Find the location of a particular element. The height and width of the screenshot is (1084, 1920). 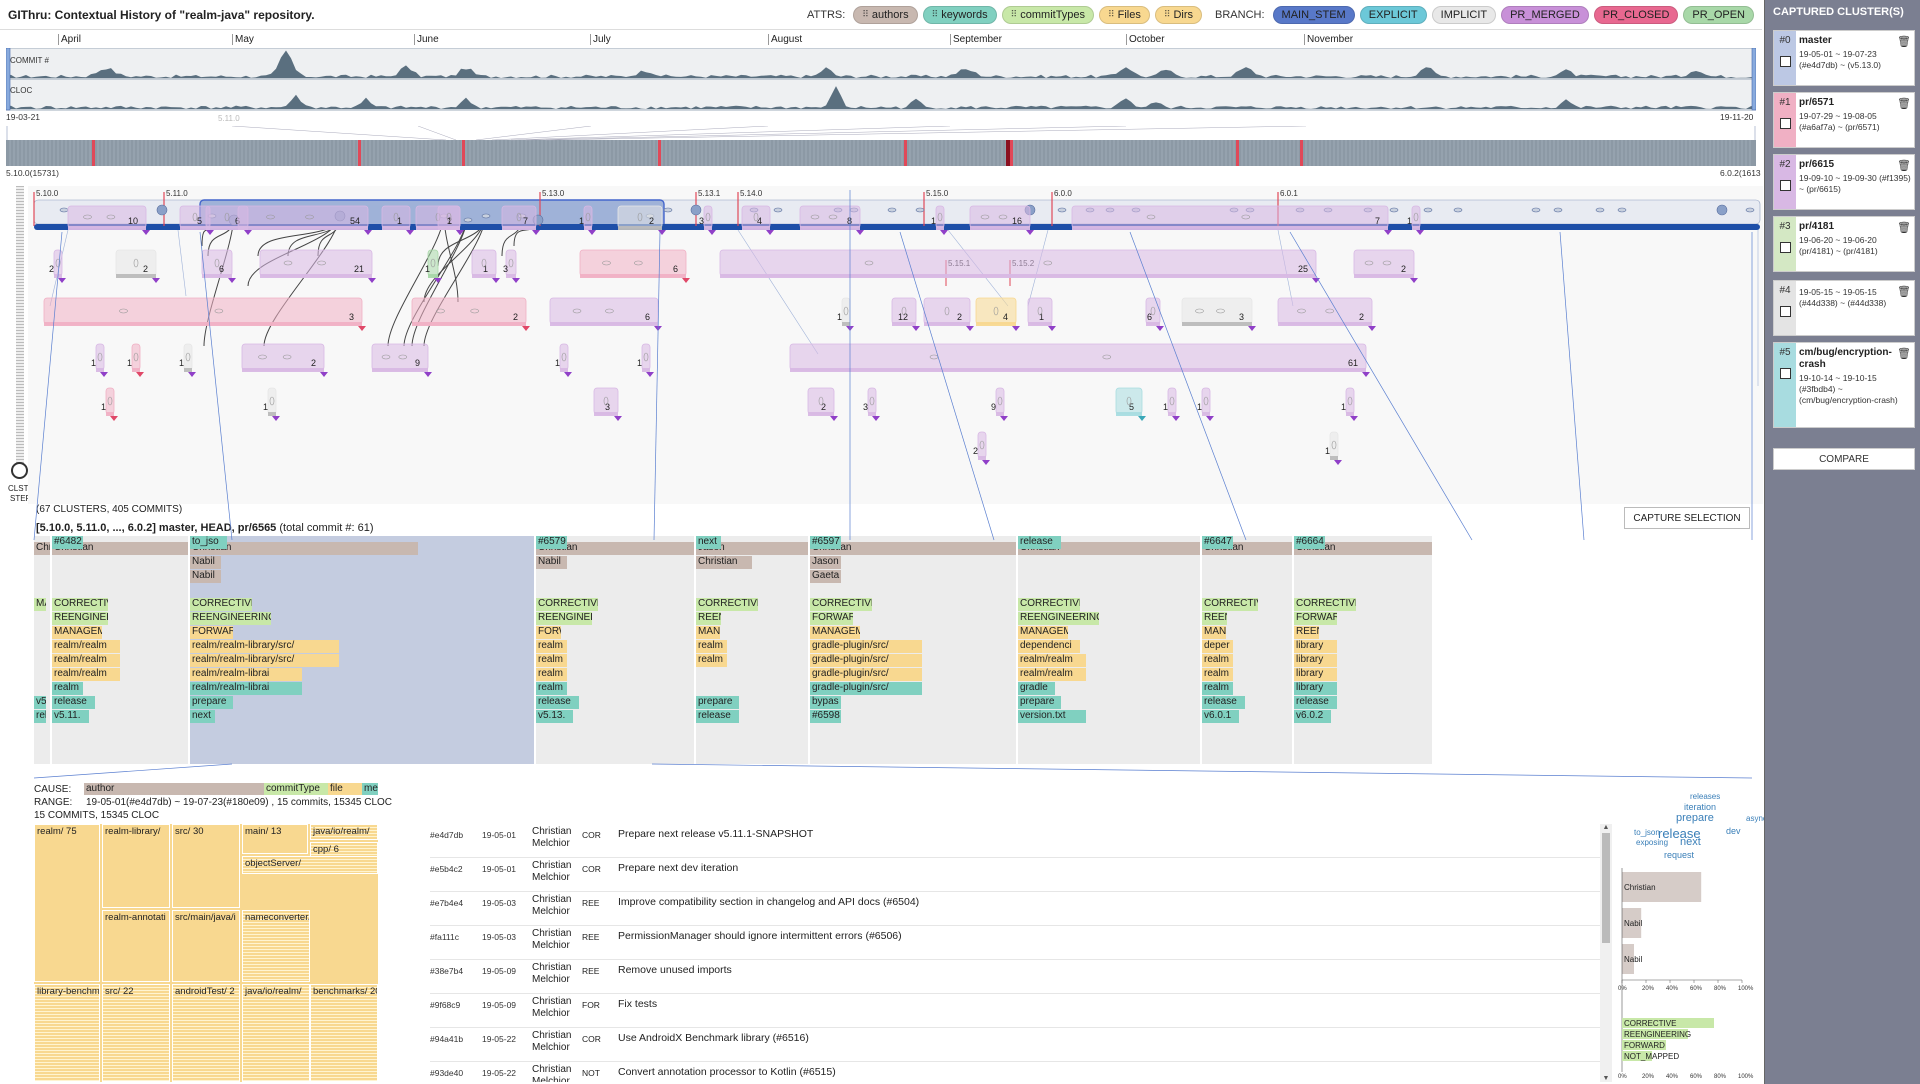

attr-committypes-toggle: ⠿ commitTypes is located at coordinates (1048, 14).